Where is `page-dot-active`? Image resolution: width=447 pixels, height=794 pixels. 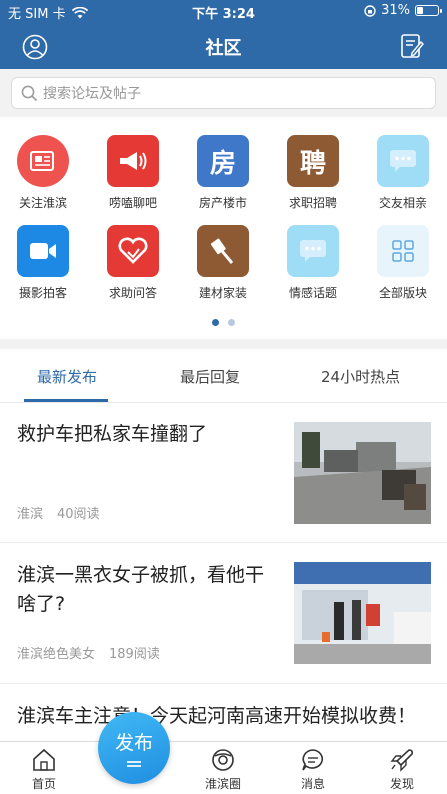 page-dot-active is located at coordinates (215, 322).